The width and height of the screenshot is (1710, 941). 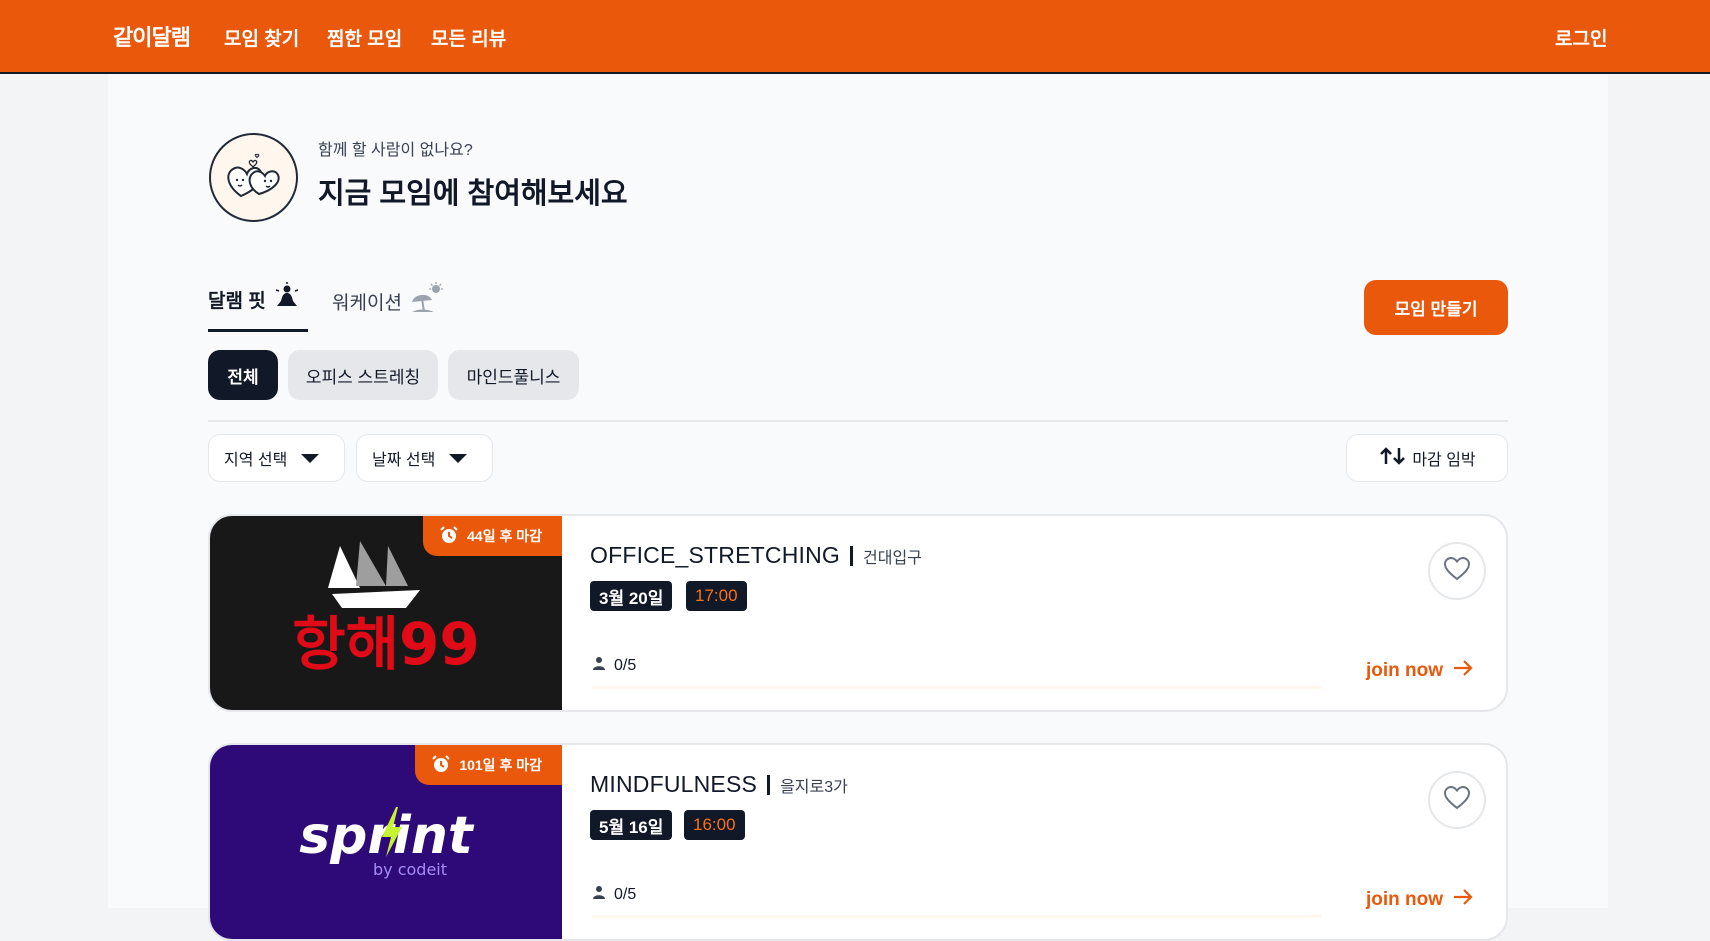 What do you see at coordinates (243, 375) in the screenshot?
I see `chip-all: 전체` at bounding box center [243, 375].